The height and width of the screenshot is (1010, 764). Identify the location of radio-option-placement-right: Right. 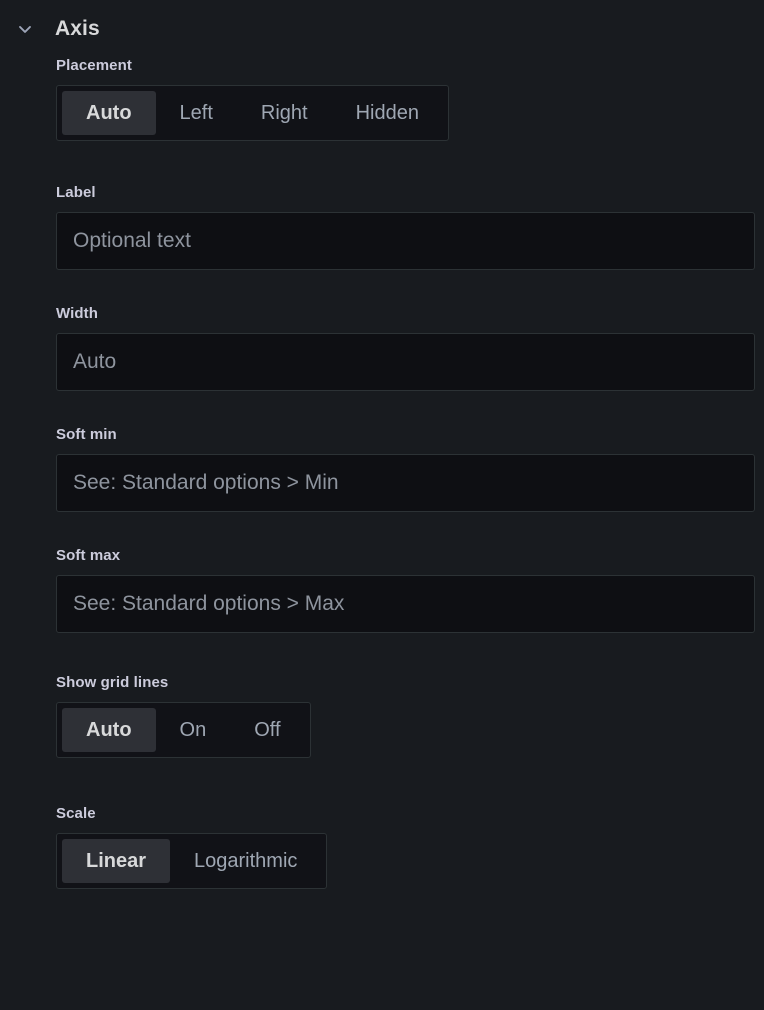
(284, 113).